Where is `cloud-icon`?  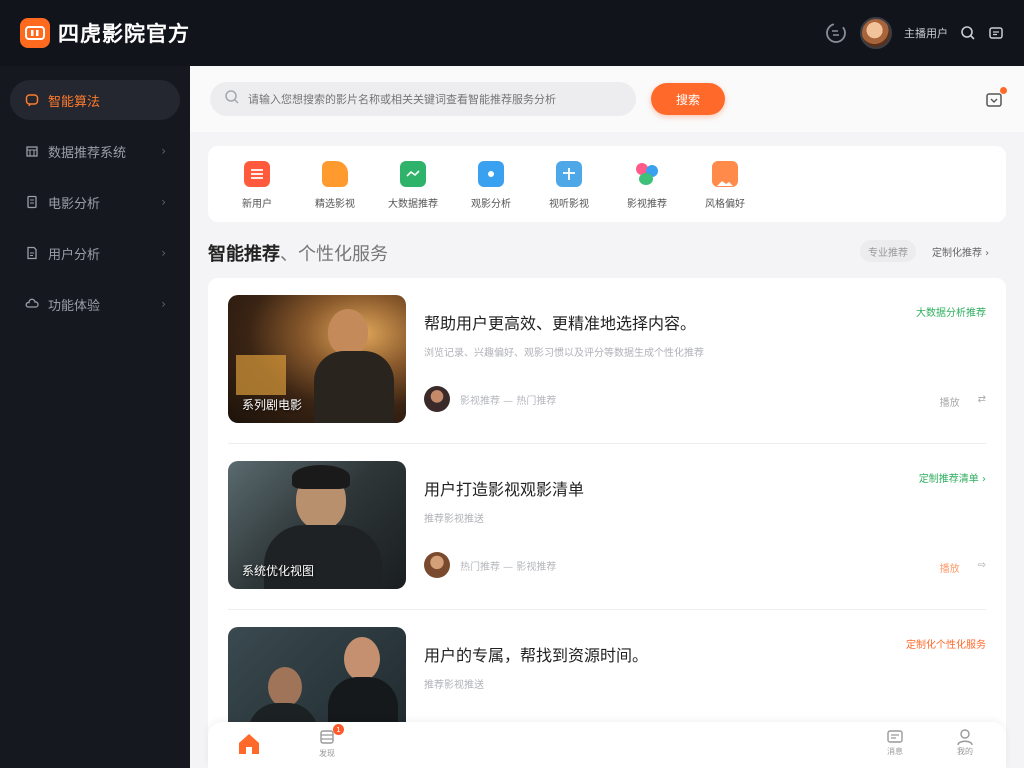 cloud-icon is located at coordinates (32, 304).